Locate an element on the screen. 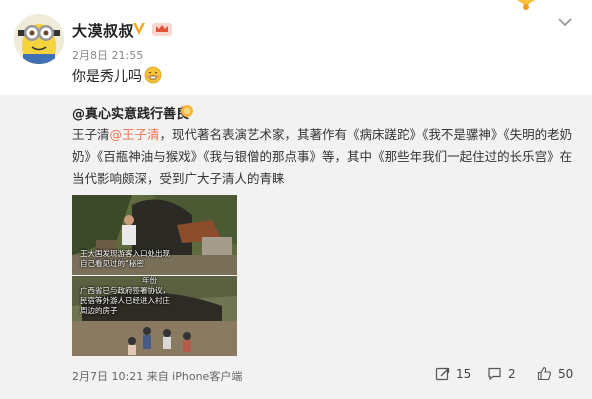 The width and height of the screenshot is (592, 399). repost-icon is located at coordinates (442, 374).